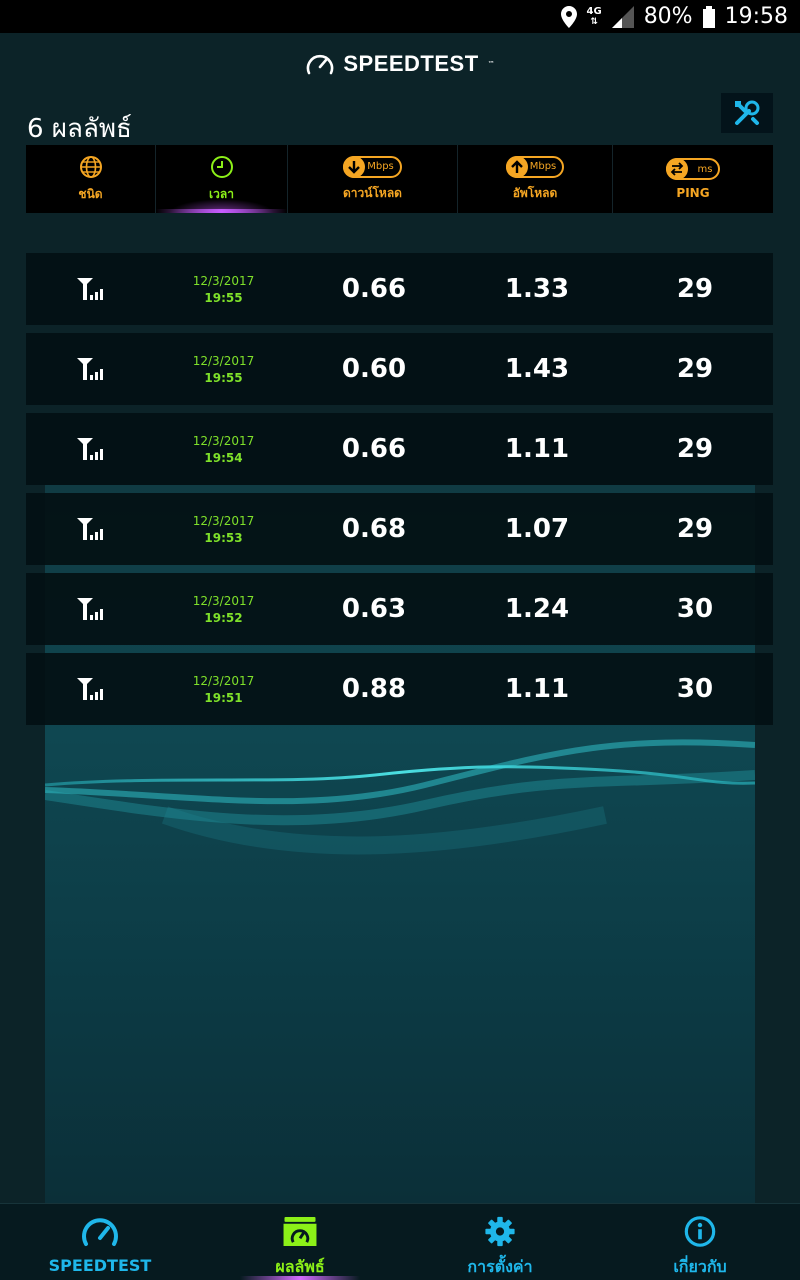 Image resolution: width=800 pixels, height=1280 pixels. What do you see at coordinates (374, 689) in the screenshot?
I see `download-value: 0.88` at bounding box center [374, 689].